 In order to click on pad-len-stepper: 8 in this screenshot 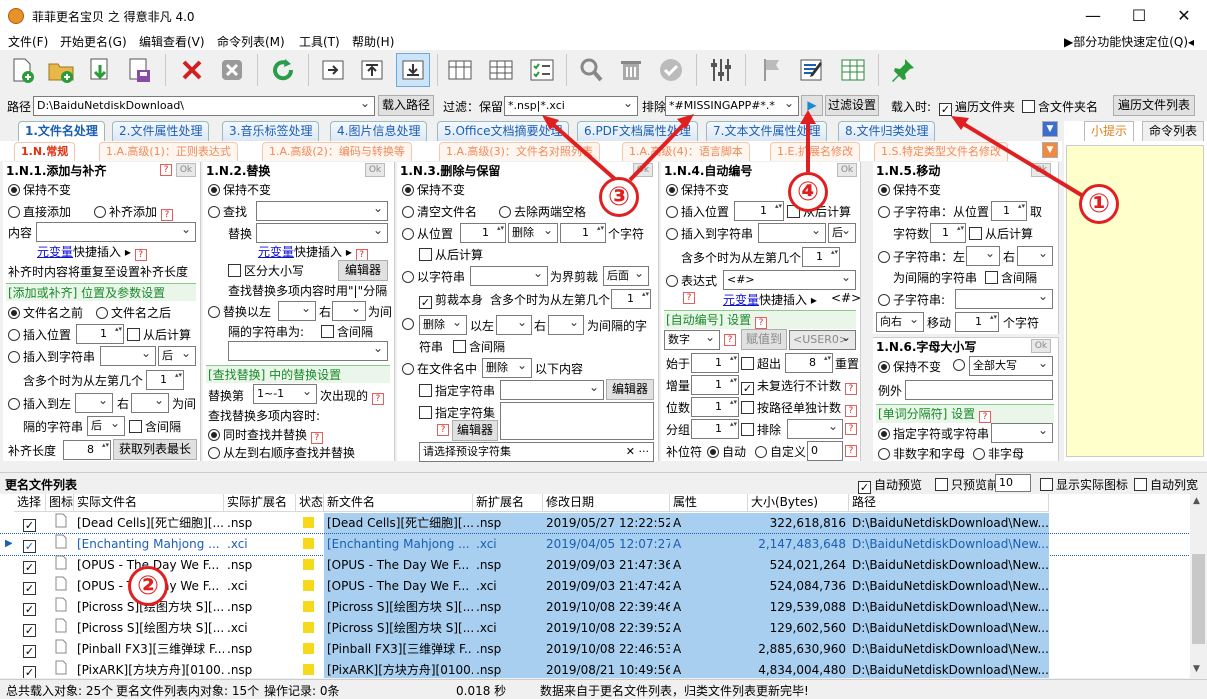, I will do `click(87, 450)`.